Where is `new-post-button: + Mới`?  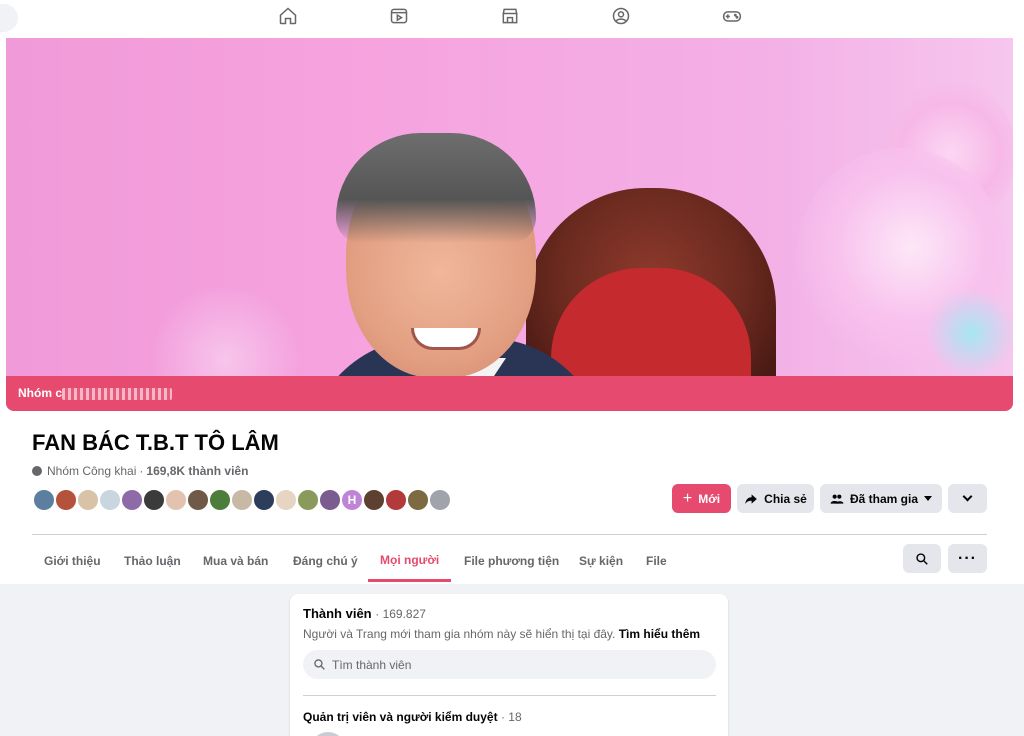 new-post-button: + Mới is located at coordinates (701, 498).